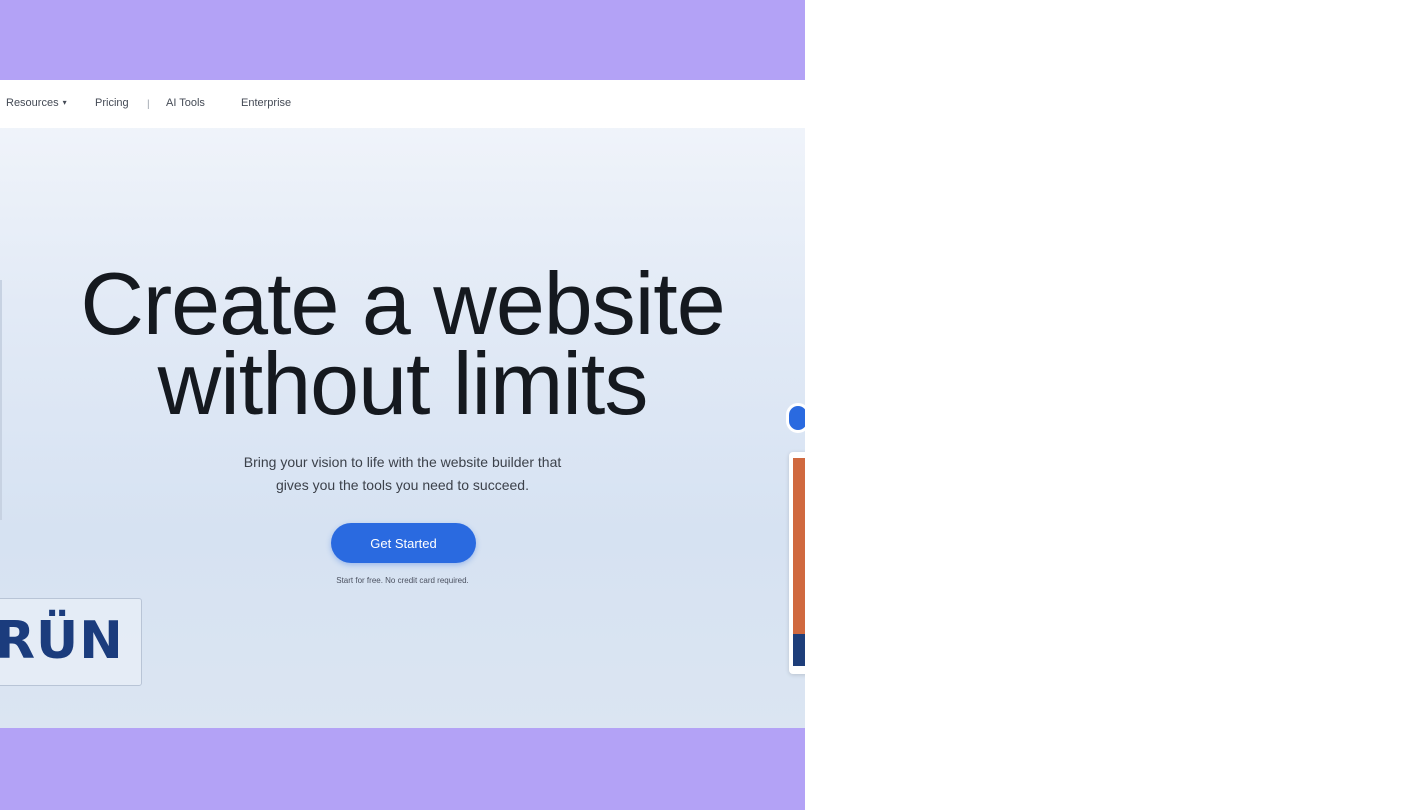 The image size is (1412, 810). I want to click on nav-item-label: Resources, so click(32, 103).